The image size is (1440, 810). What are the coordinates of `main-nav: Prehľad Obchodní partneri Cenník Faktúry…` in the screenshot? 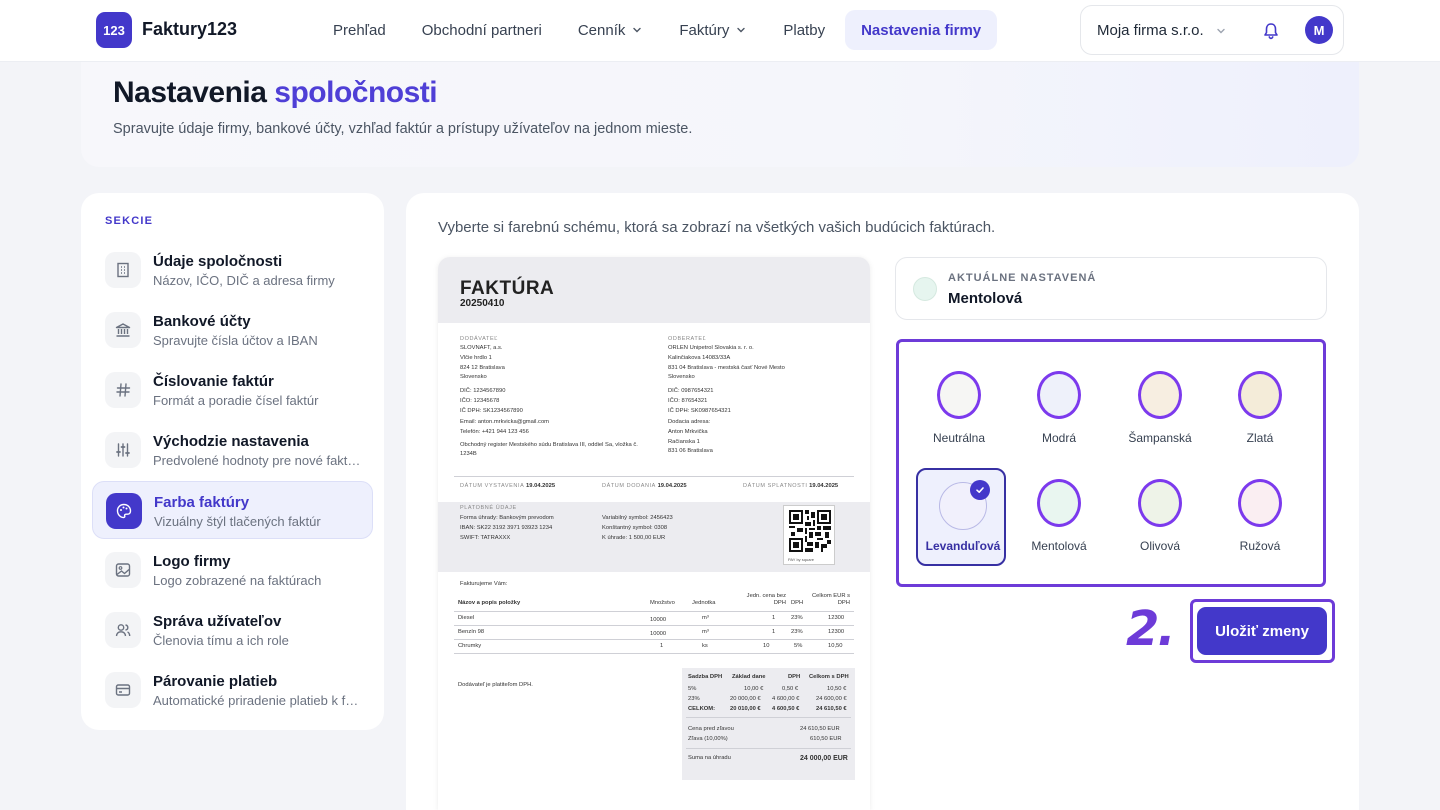 It's located at (657, 30).